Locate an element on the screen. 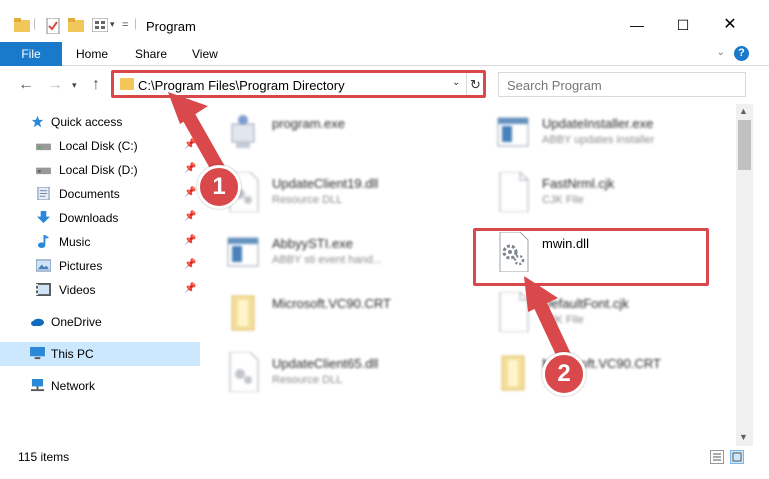 This screenshot has width=769, height=479. arrow-two-shaft is located at coordinates (552, 330).